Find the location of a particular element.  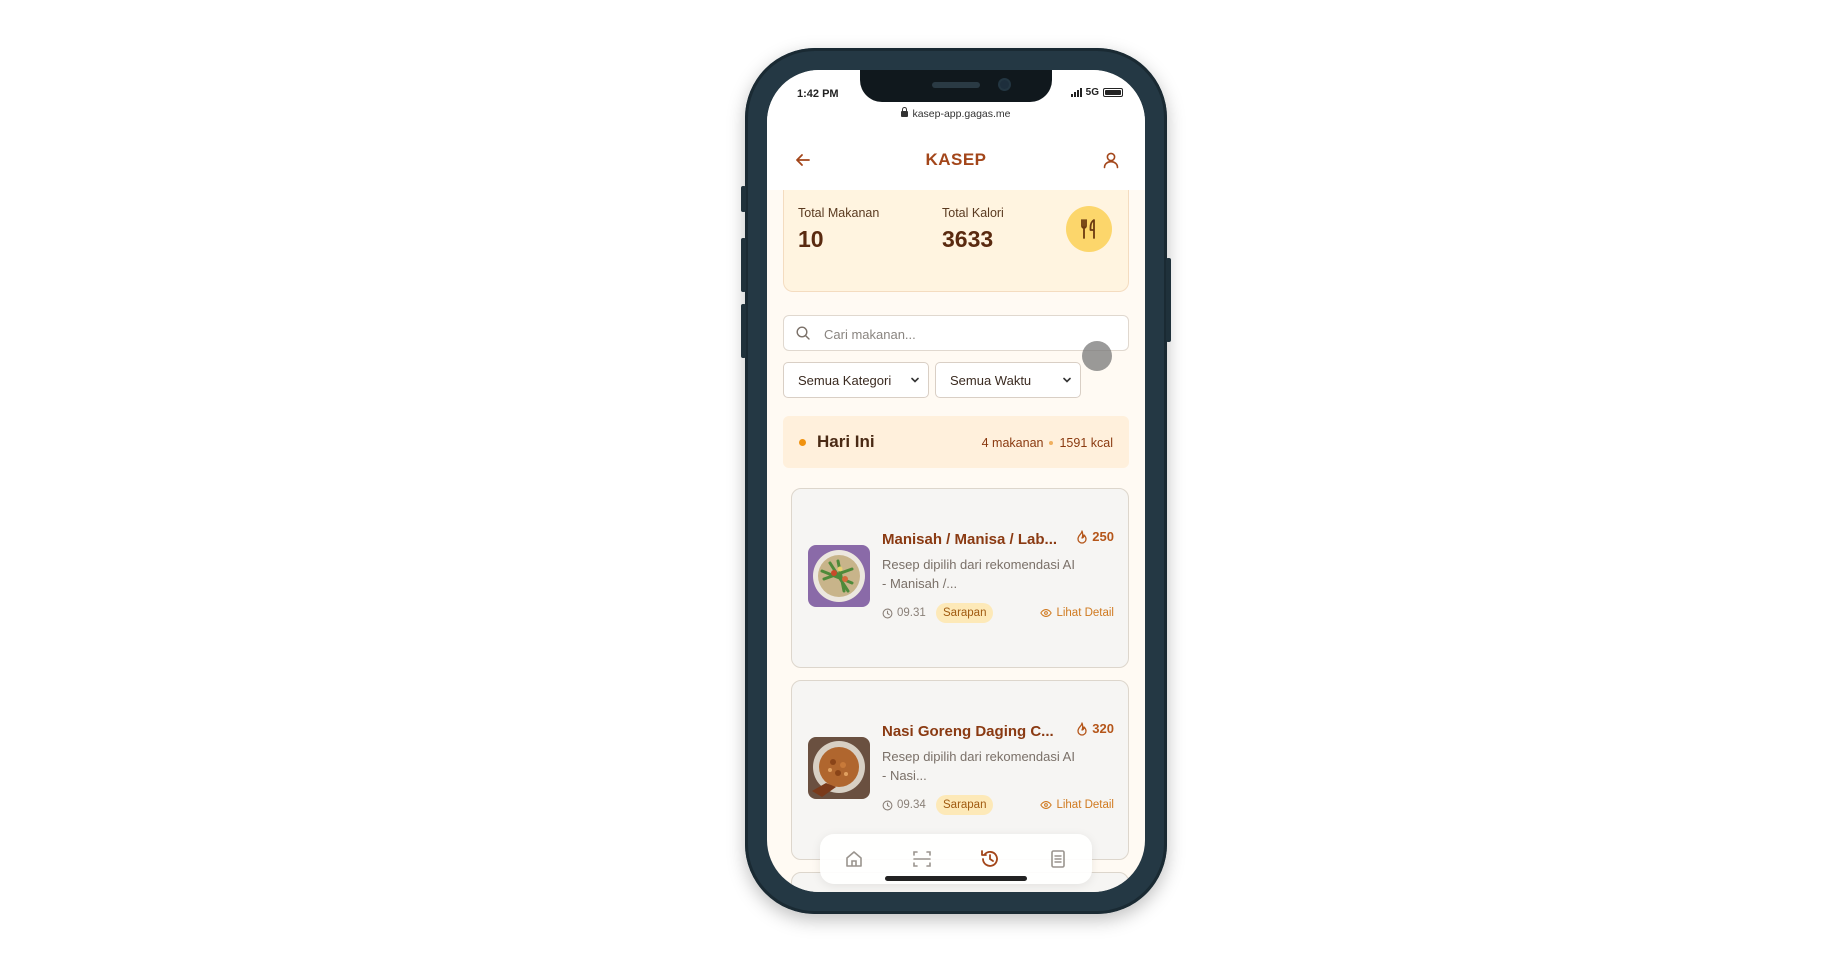

meal-calories: 250 is located at coordinates (1095, 536).